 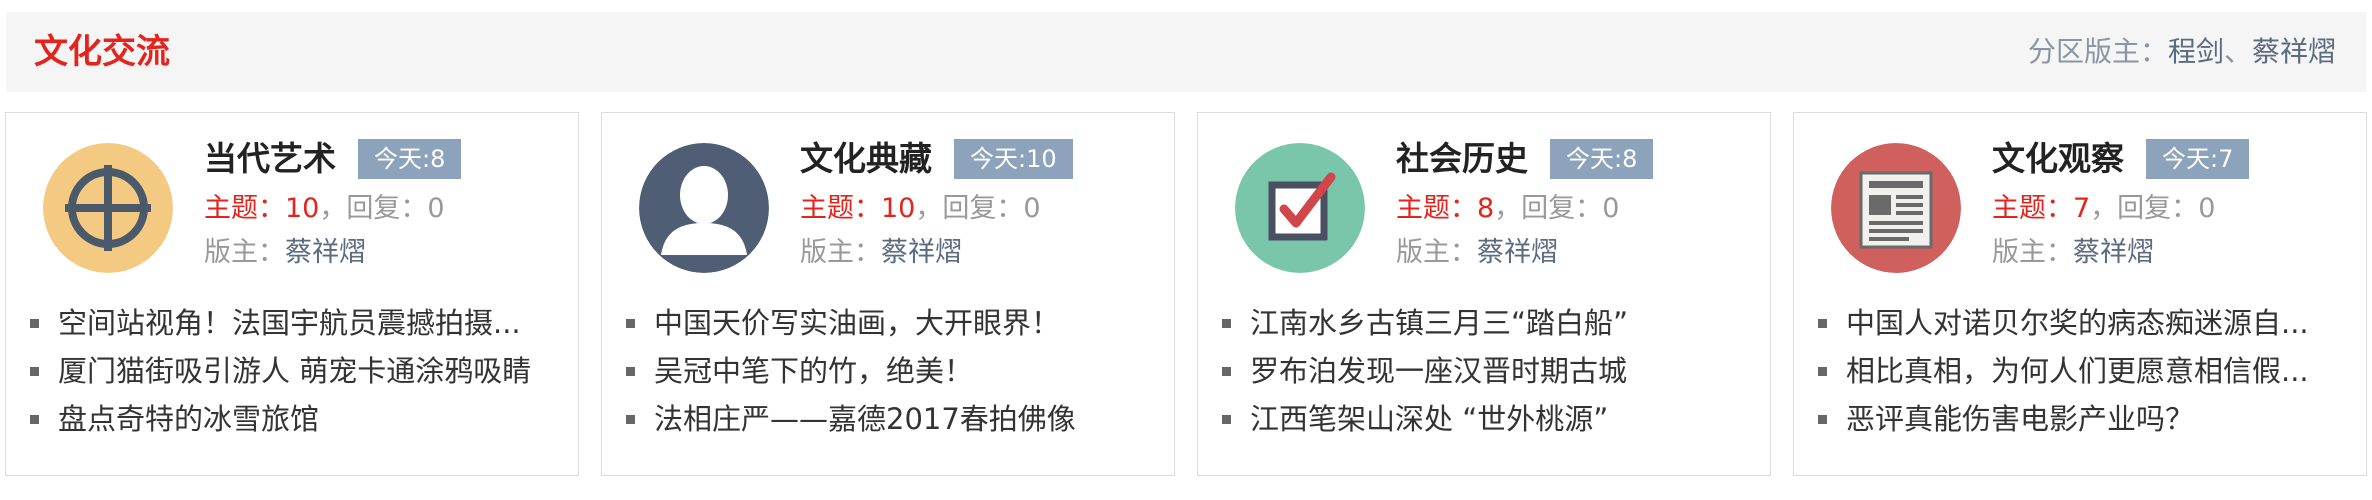 I want to click on card-title-row: 社会历史 今天:8, so click(x=1525, y=159).